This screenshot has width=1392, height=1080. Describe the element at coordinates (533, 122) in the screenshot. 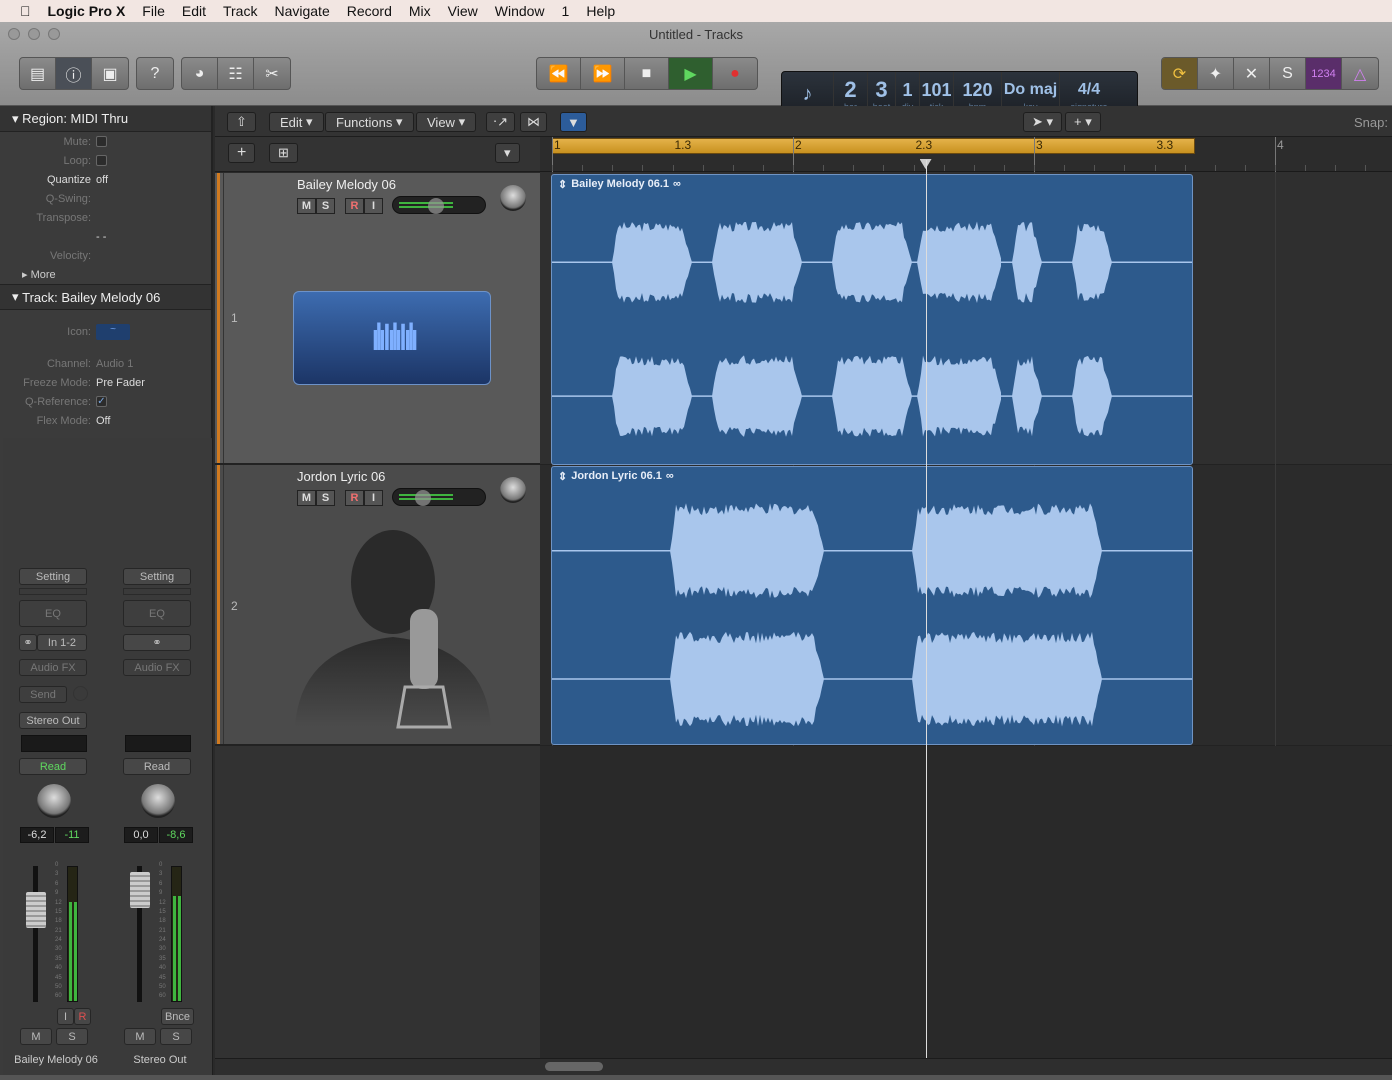

I see `flex-button: ⋈` at that location.